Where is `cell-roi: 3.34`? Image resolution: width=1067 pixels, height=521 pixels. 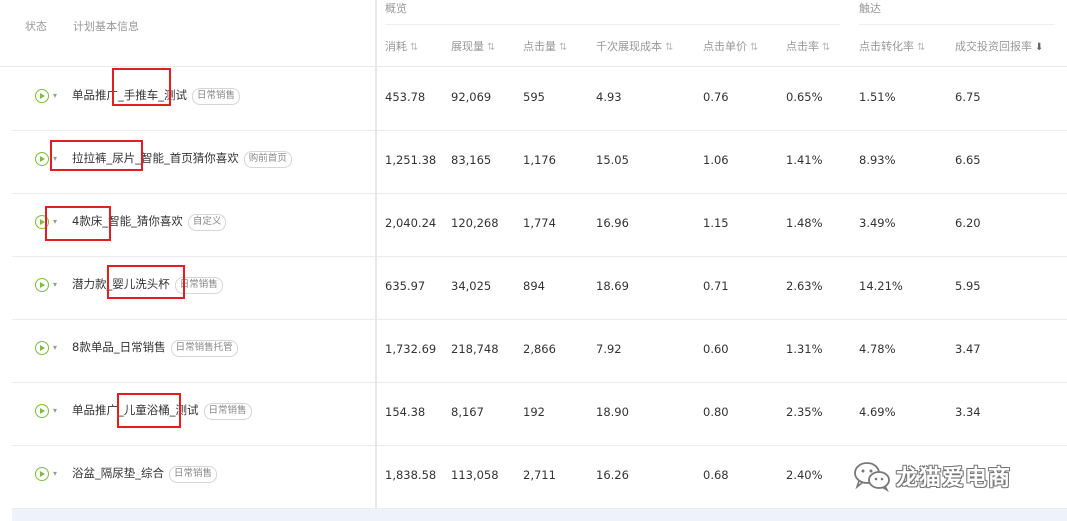
cell-roi: 3.34 is located at coordinates (968, 412).